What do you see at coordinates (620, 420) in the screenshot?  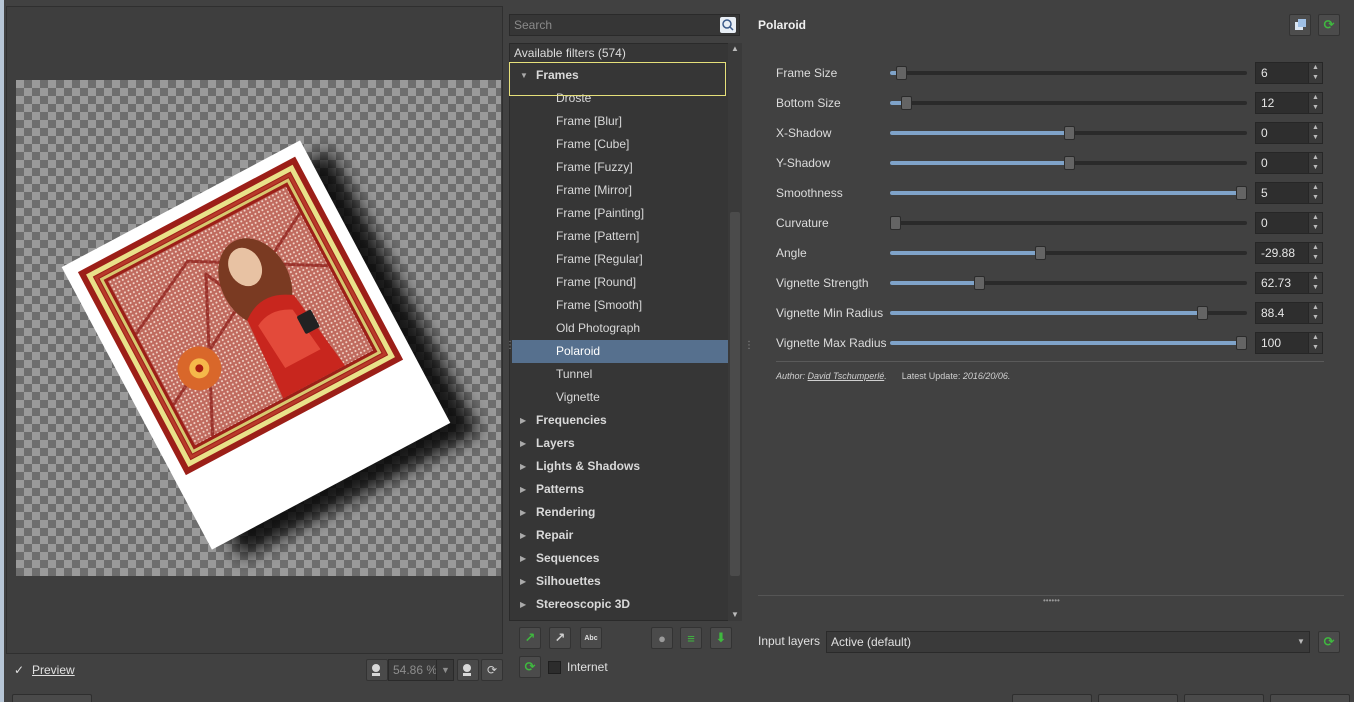 I see `filter-category: ▶ Frequencies` at bounding box center [620, 420].